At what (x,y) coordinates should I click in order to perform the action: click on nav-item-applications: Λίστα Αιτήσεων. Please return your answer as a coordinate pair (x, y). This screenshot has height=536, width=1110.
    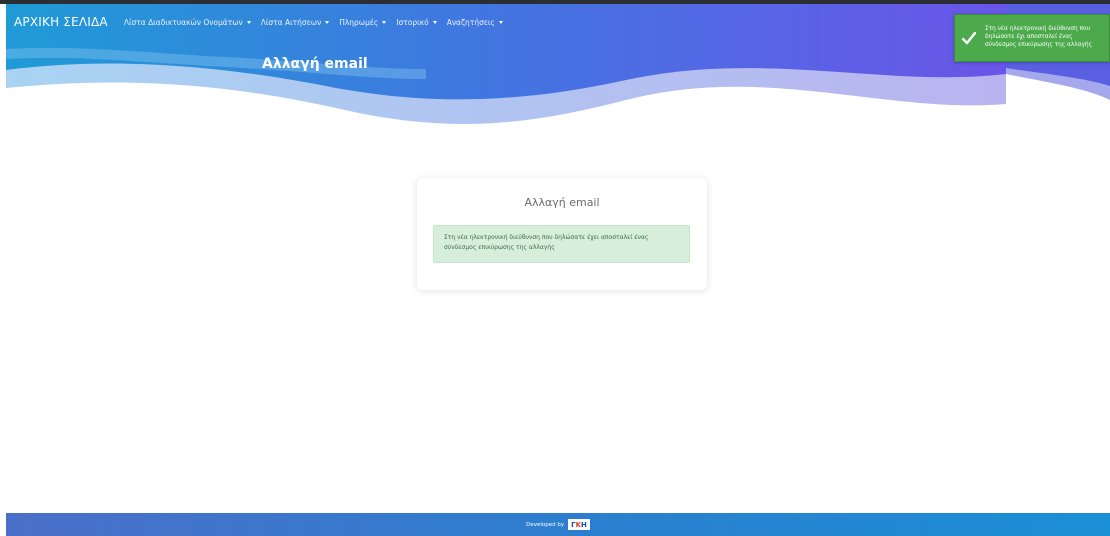
    Looking at the image, I should click on (295, 22).